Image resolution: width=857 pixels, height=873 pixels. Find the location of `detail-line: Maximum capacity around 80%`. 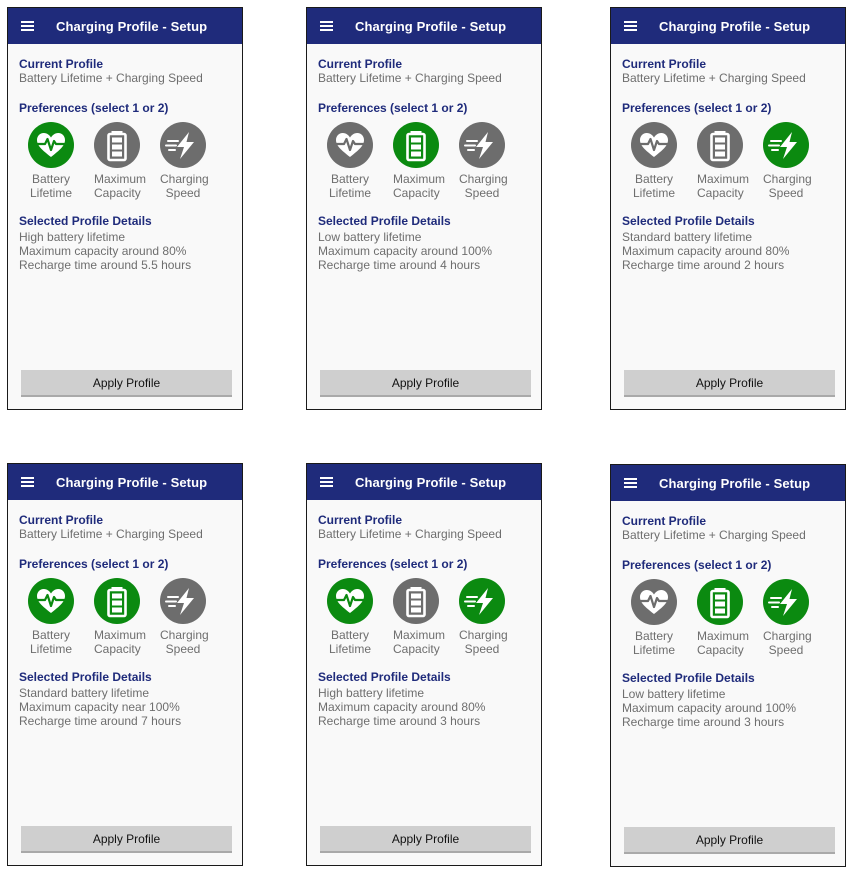

detail-line: Maximum capacity around 80% is located at coordinates (706, 251).